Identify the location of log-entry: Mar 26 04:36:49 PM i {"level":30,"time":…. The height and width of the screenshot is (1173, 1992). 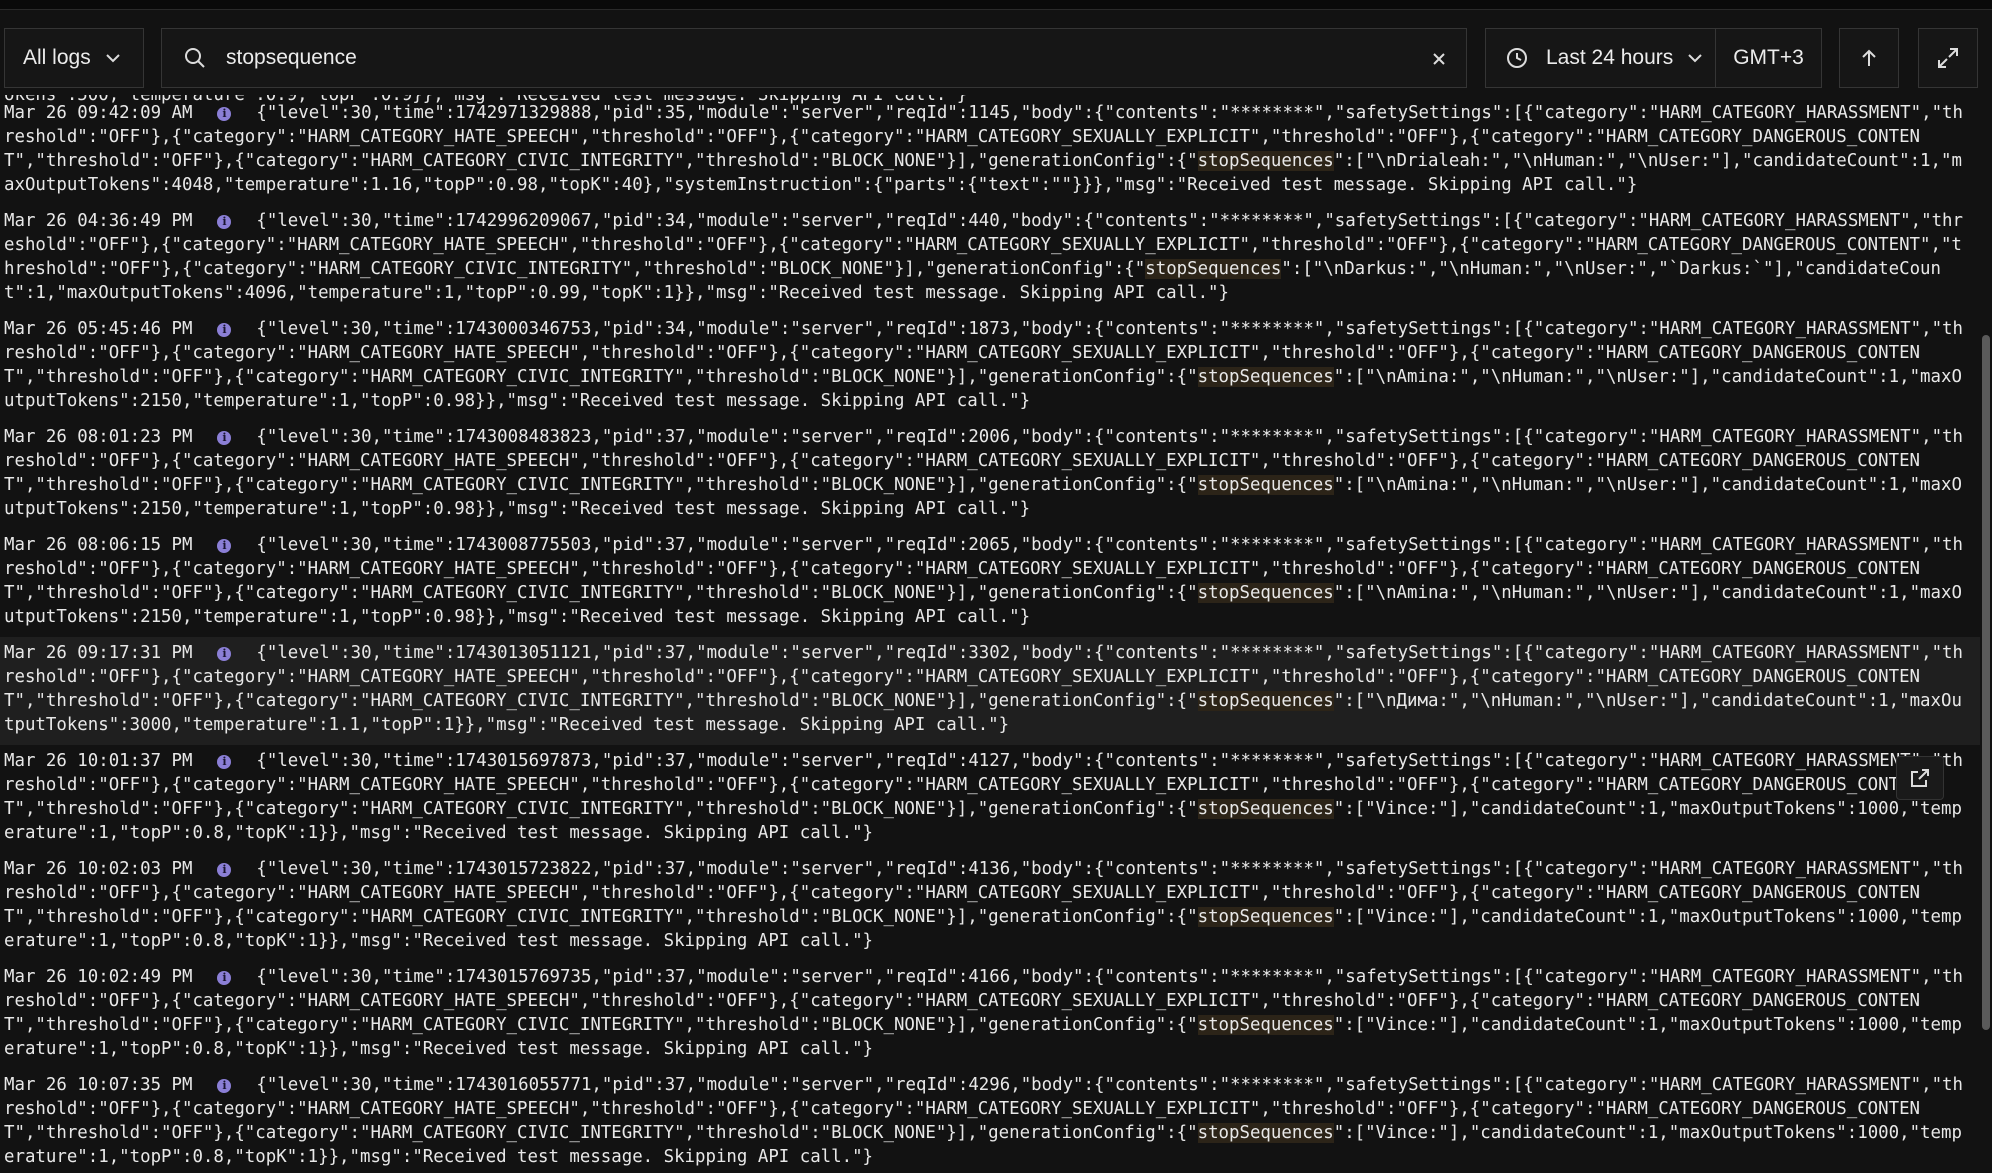
(990, 259).